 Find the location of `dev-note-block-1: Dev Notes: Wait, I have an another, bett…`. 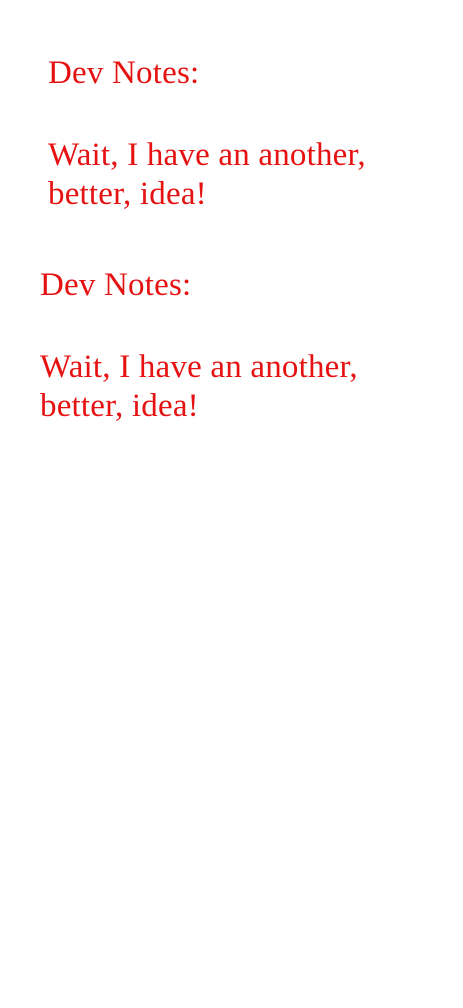

dev-note-block-1: Dev Notes: Wait, I have an another, bett… is located at coordinates (245, 134).